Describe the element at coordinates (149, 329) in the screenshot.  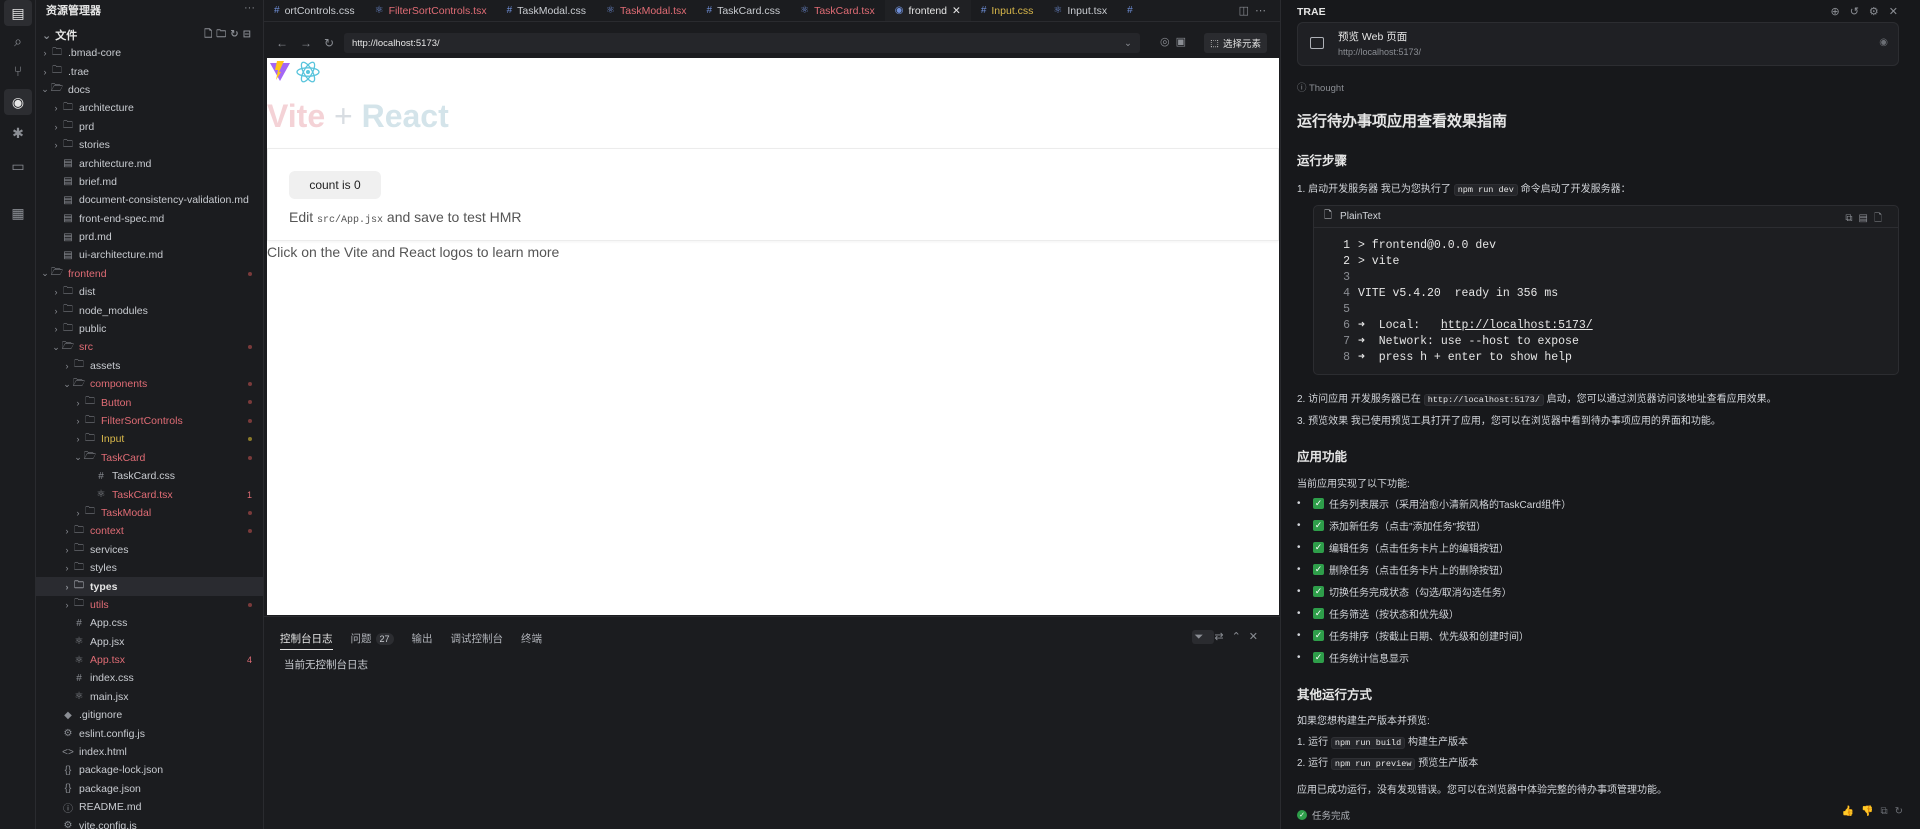
I see `tree-item: › 🗀 public` at that location.